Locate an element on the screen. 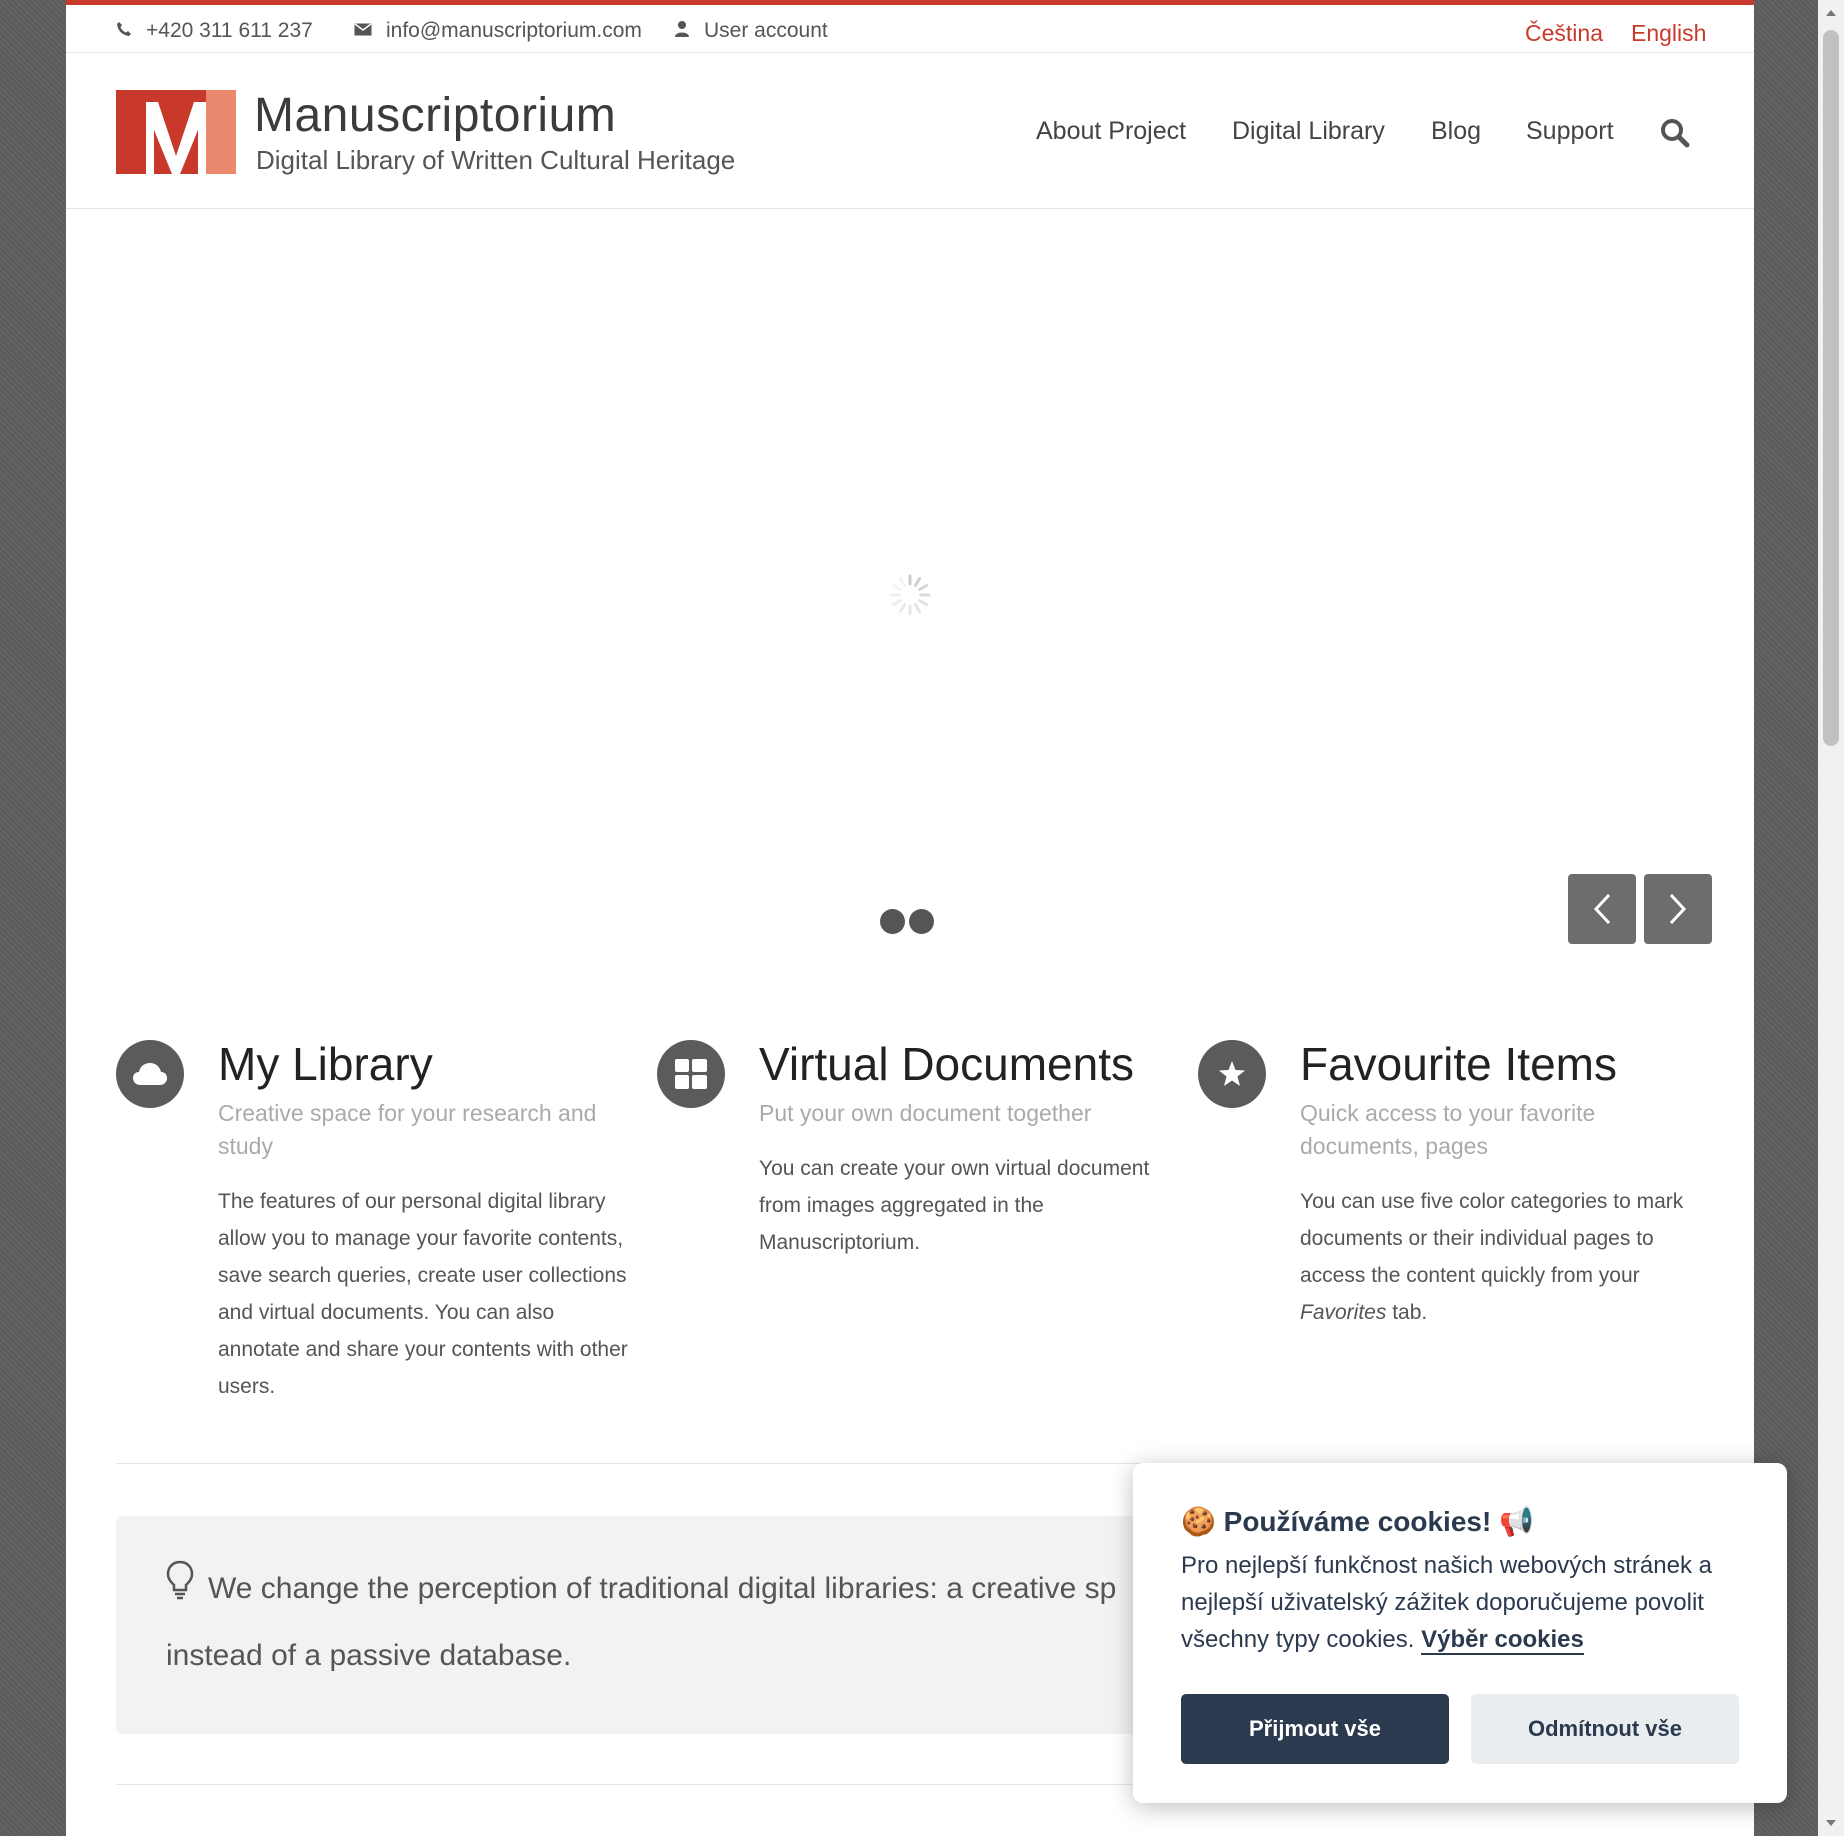 This screenshot has width=1844, height=1836. lightbulb-icon is located at coordinates (180, 1590).